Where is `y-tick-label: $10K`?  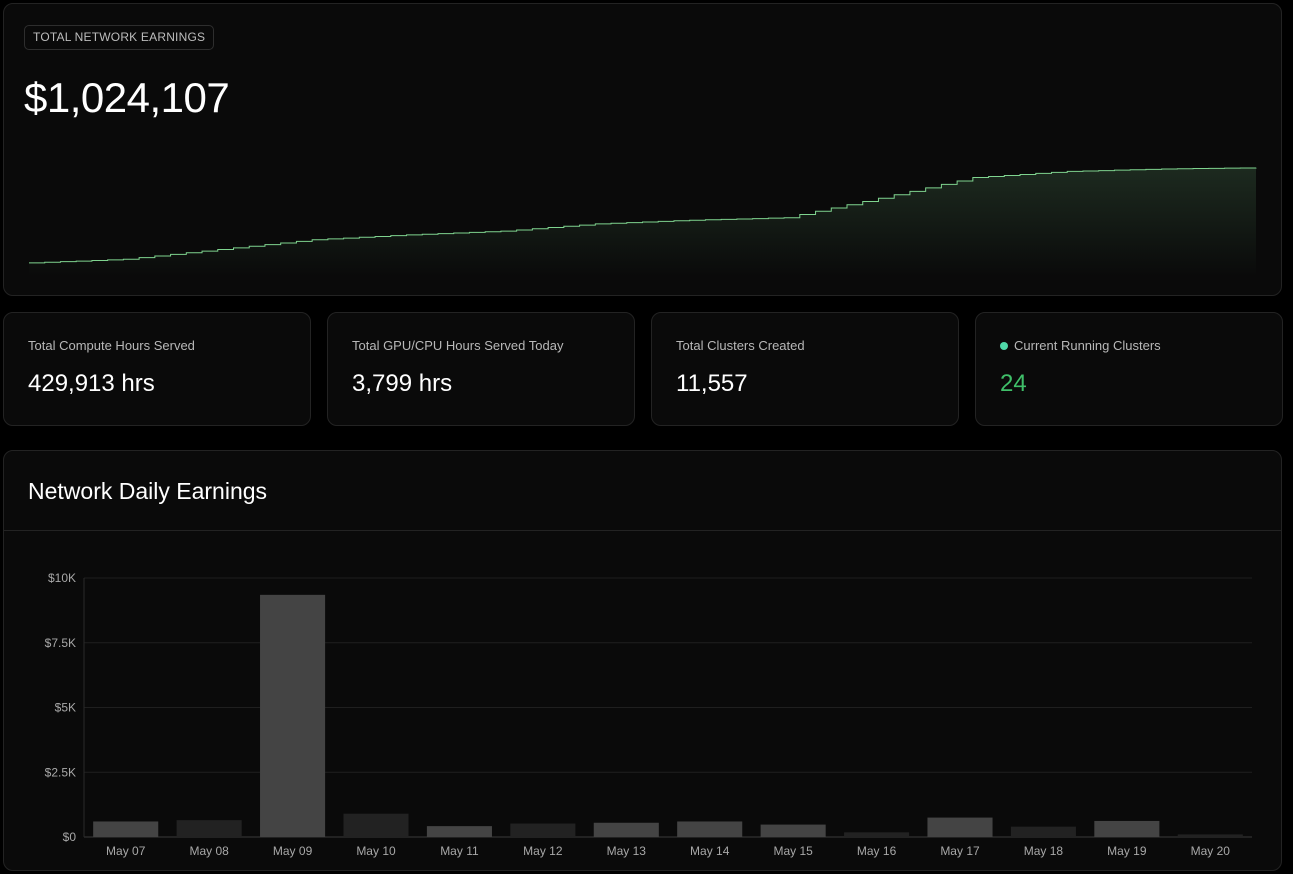
y-tick-label: $10K is located at coordinates (62, 578).